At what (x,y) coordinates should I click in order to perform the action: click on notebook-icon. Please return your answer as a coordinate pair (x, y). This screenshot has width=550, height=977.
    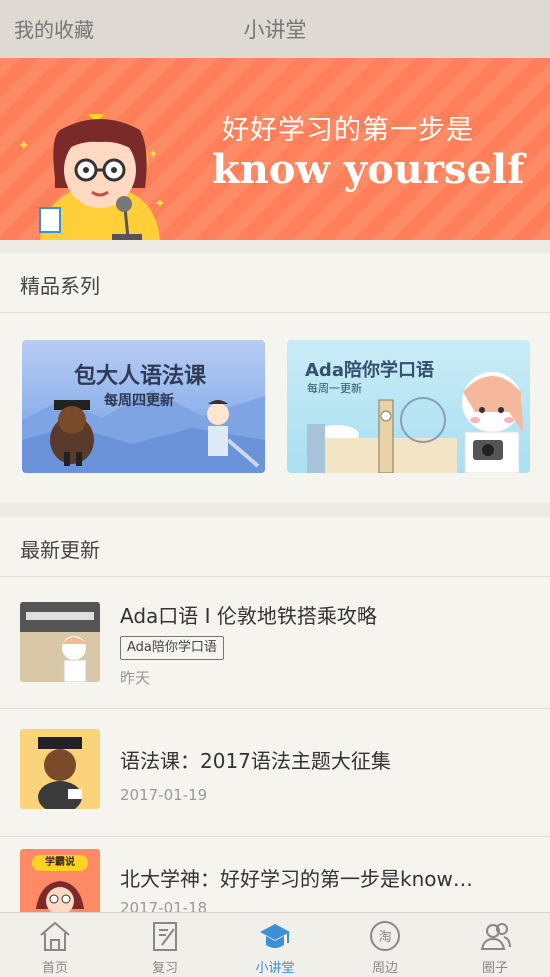
    Looking at the image, I should click on (165, 936).